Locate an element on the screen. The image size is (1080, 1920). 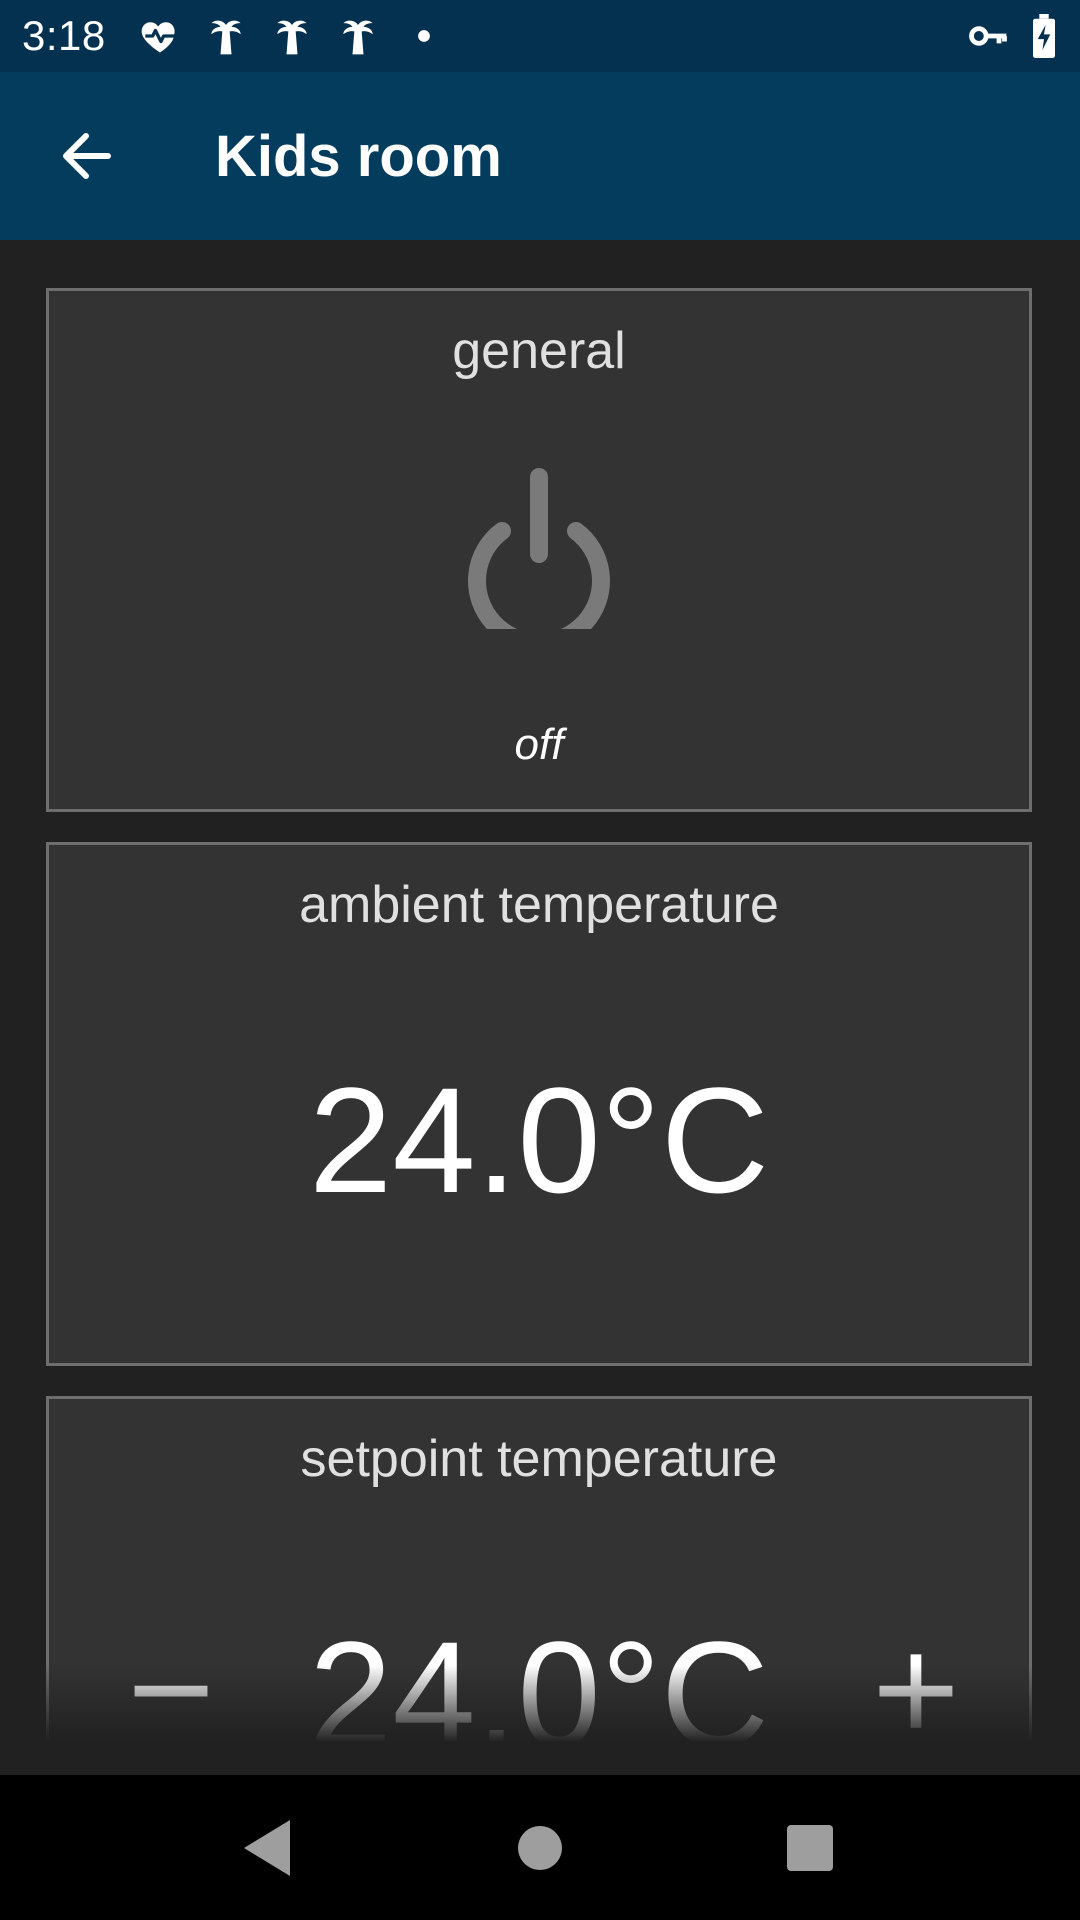
back-triangle-icon is located at coordinates (267, 1848).